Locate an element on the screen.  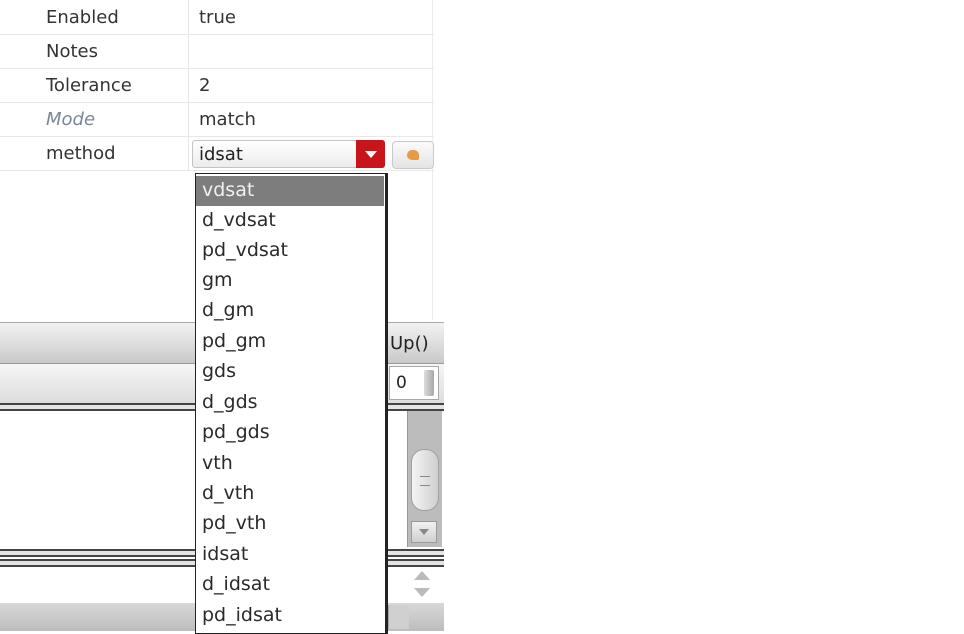
option-label: d_gm is located at coordinates (228, 310).